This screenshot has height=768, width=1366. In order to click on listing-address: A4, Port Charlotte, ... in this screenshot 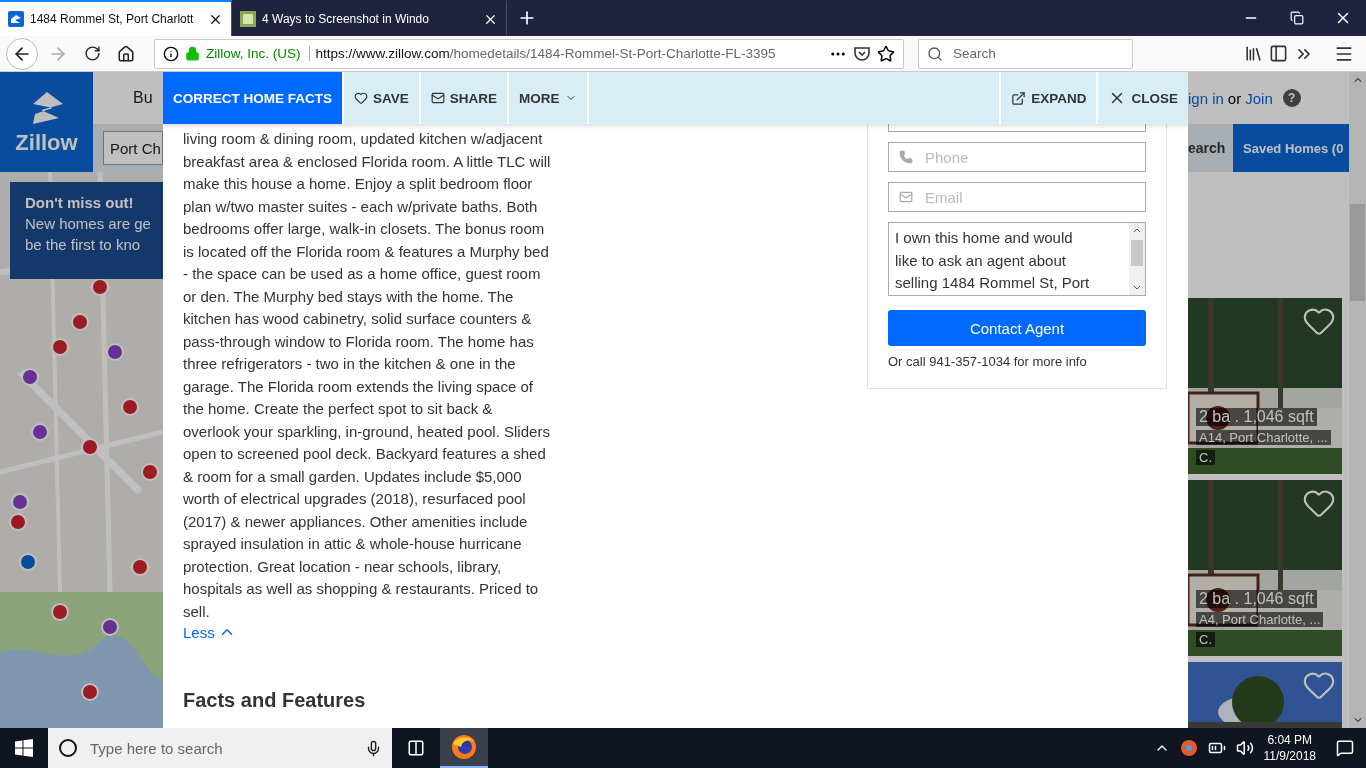, I will do `click(1260, 619)`.